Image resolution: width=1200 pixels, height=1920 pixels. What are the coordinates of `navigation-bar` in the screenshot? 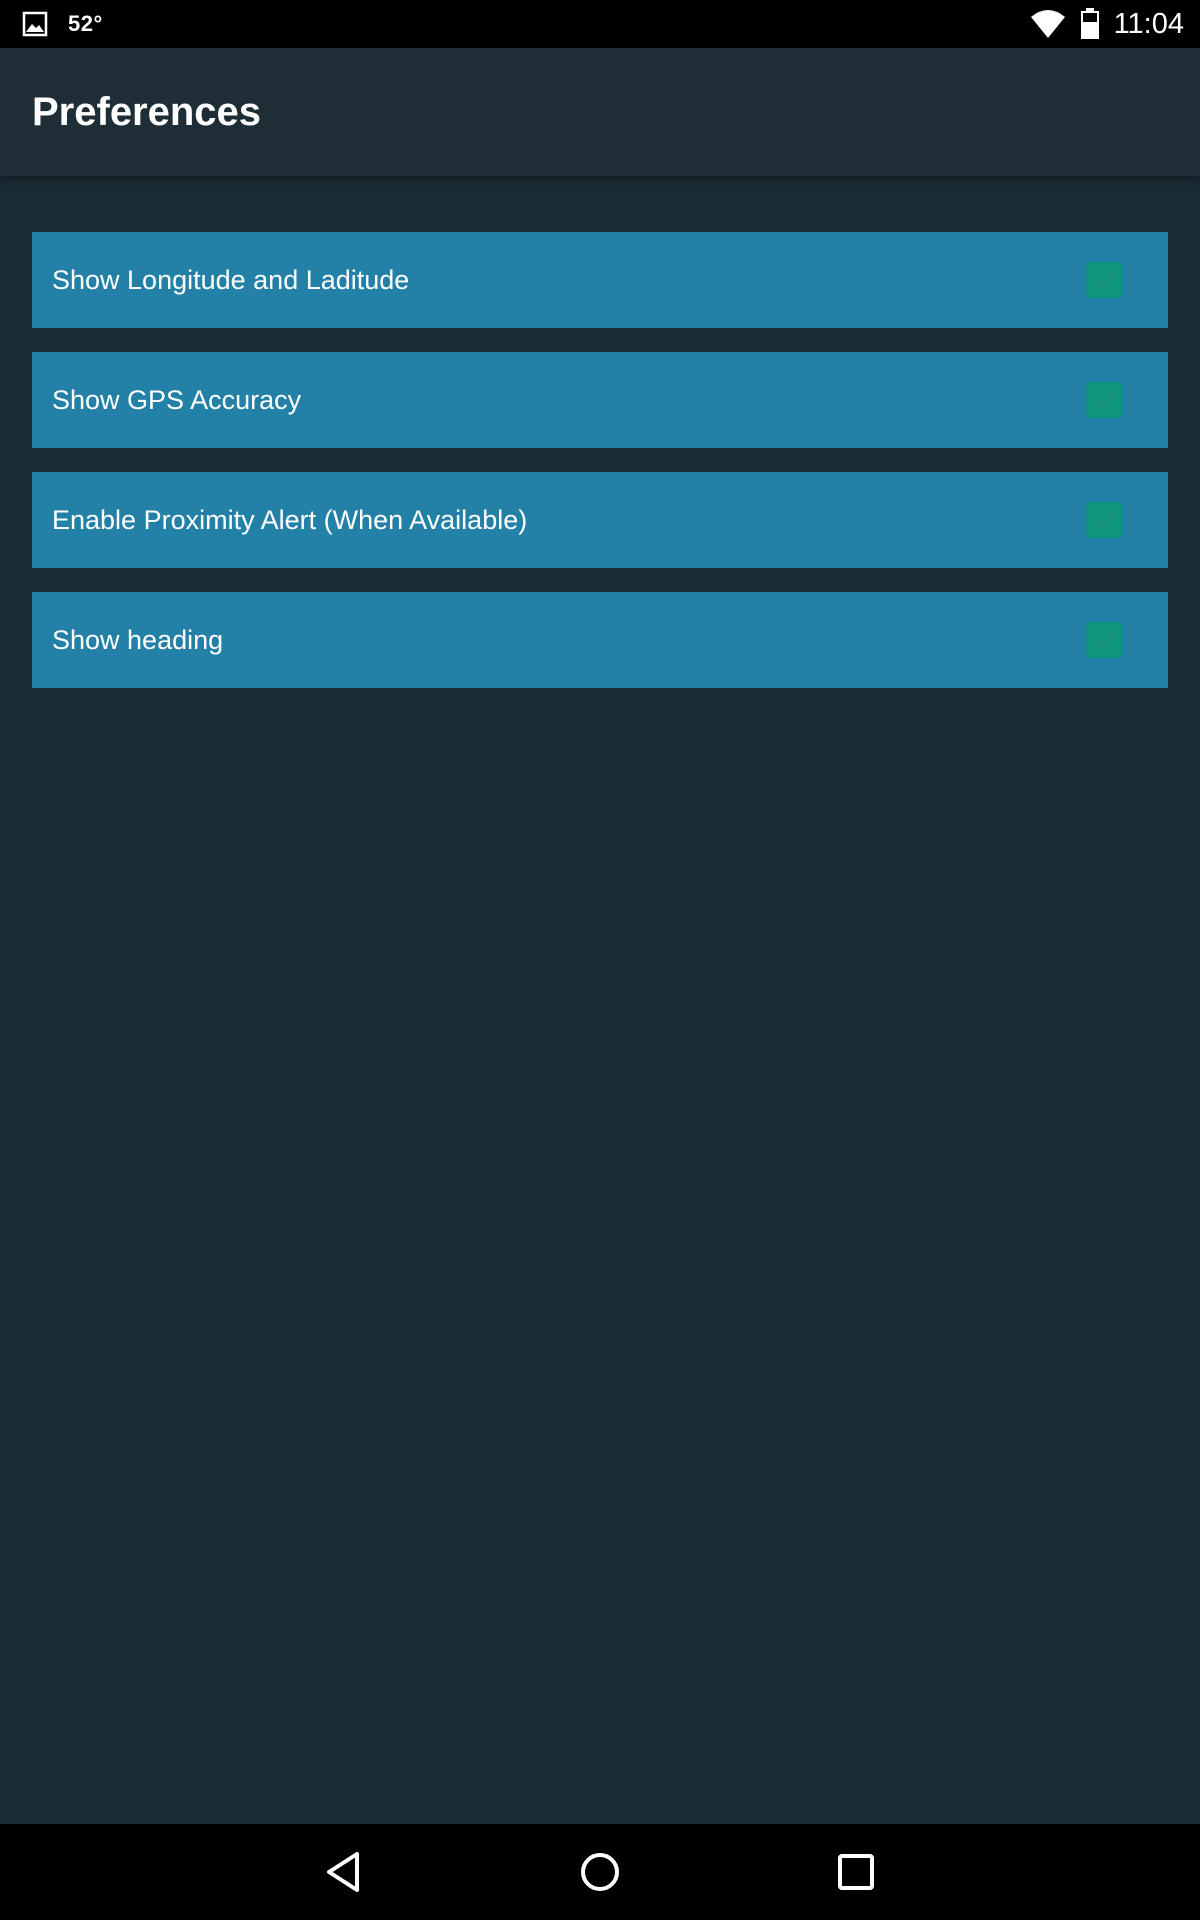 It's located at (600, 1872).